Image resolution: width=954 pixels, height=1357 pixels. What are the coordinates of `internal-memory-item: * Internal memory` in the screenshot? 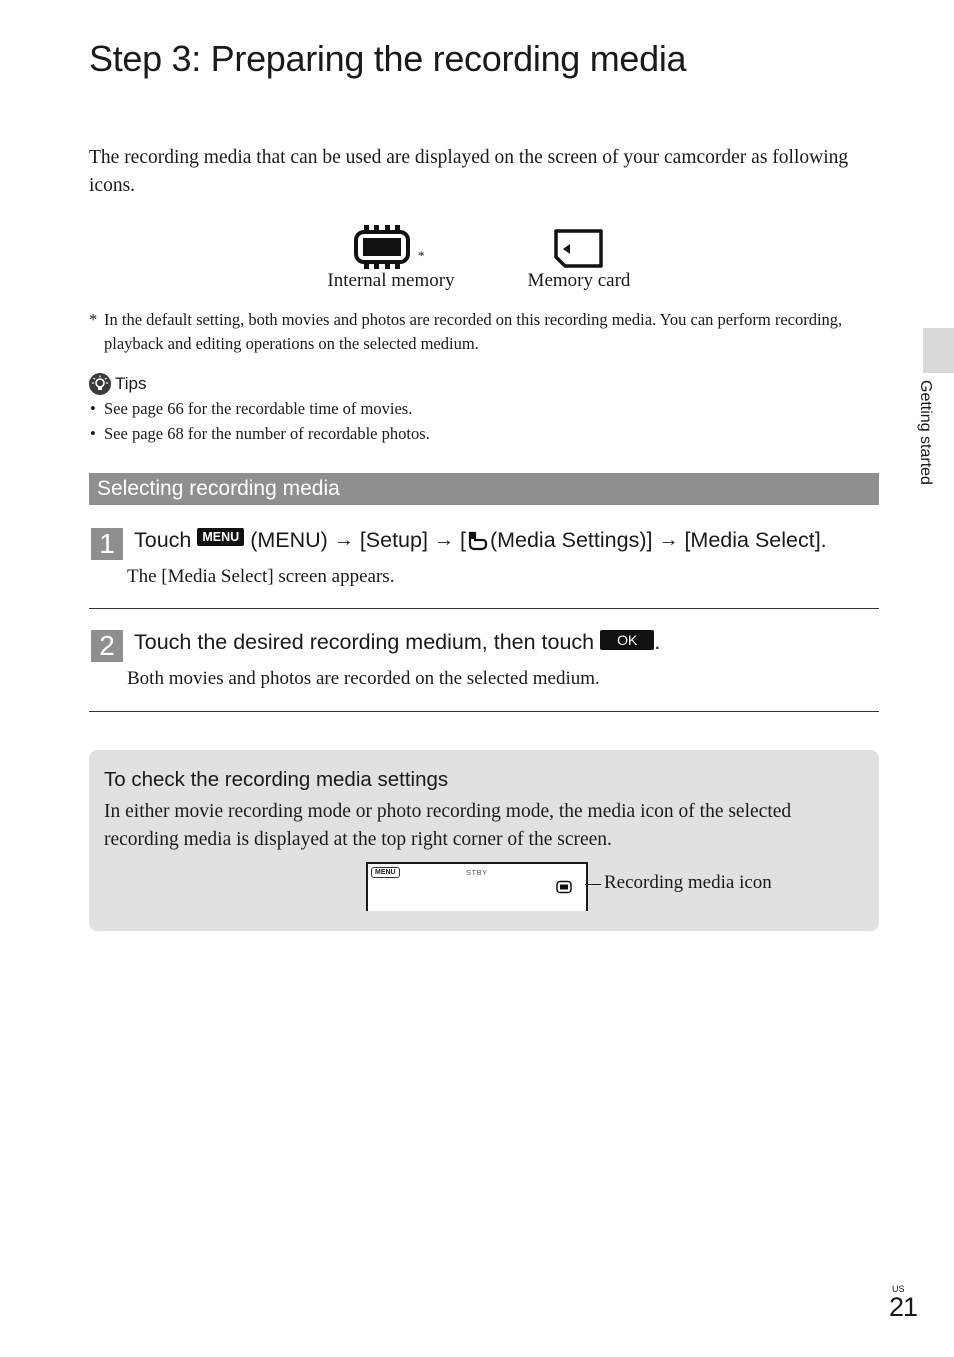 It's located at (391, 257).